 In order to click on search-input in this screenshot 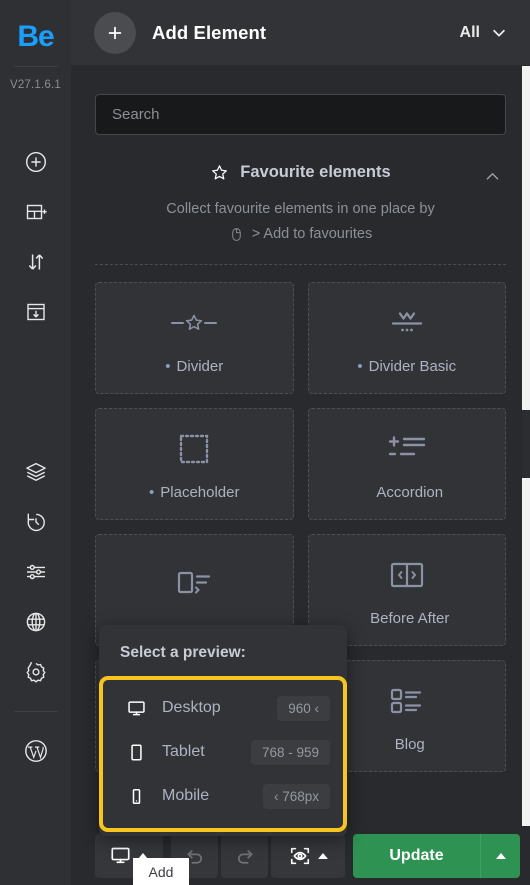, I will do `click(300, 114)`.